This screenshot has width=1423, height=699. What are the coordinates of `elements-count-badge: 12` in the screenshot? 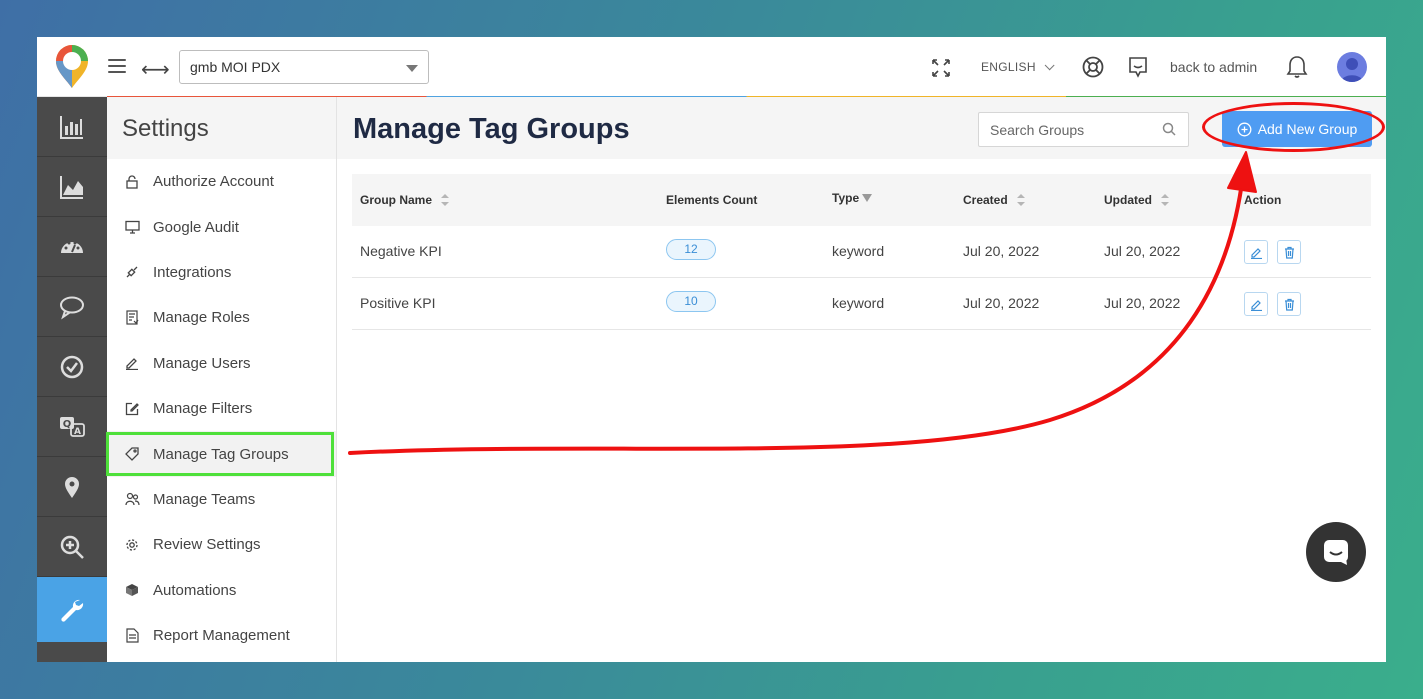 It's located at (691, 249).